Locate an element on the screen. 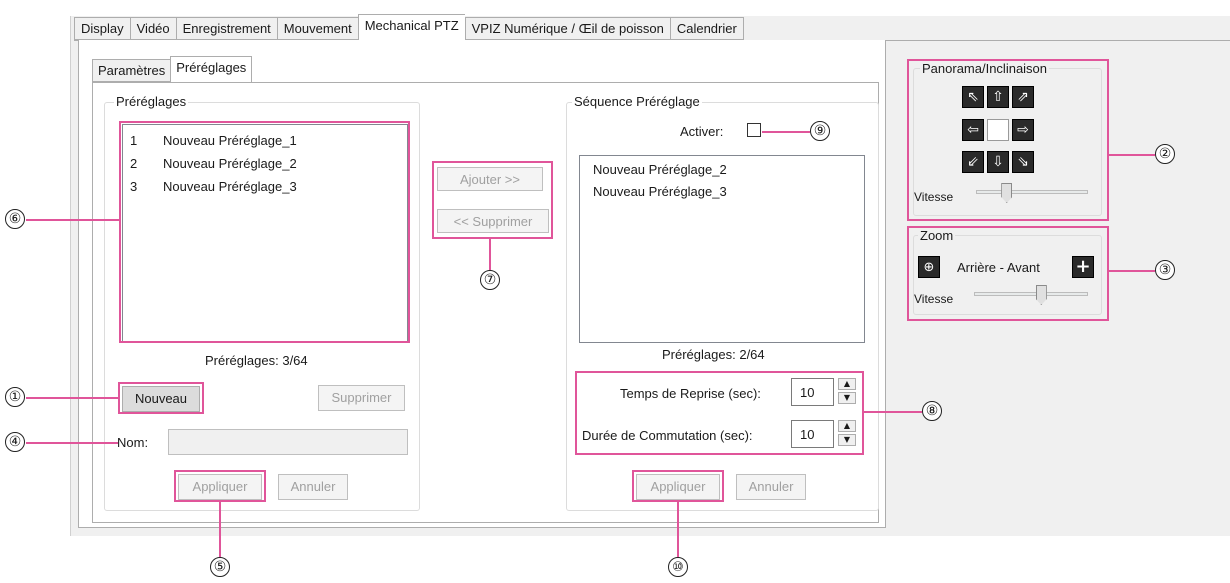  pan-speed-slider is located at coordinates (1032, 192).